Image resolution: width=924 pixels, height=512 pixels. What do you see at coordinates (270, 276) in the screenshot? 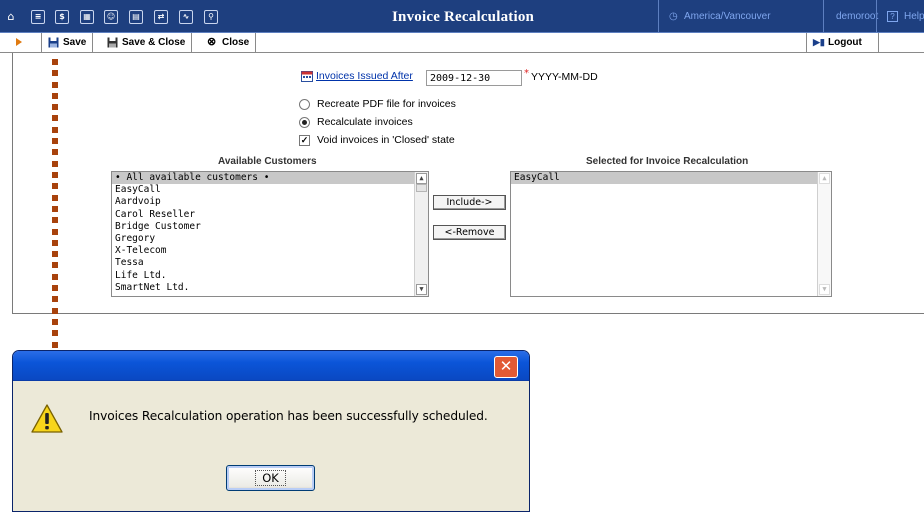
I see `list-item: Life Ltd.` at bounding box center [270, 276].